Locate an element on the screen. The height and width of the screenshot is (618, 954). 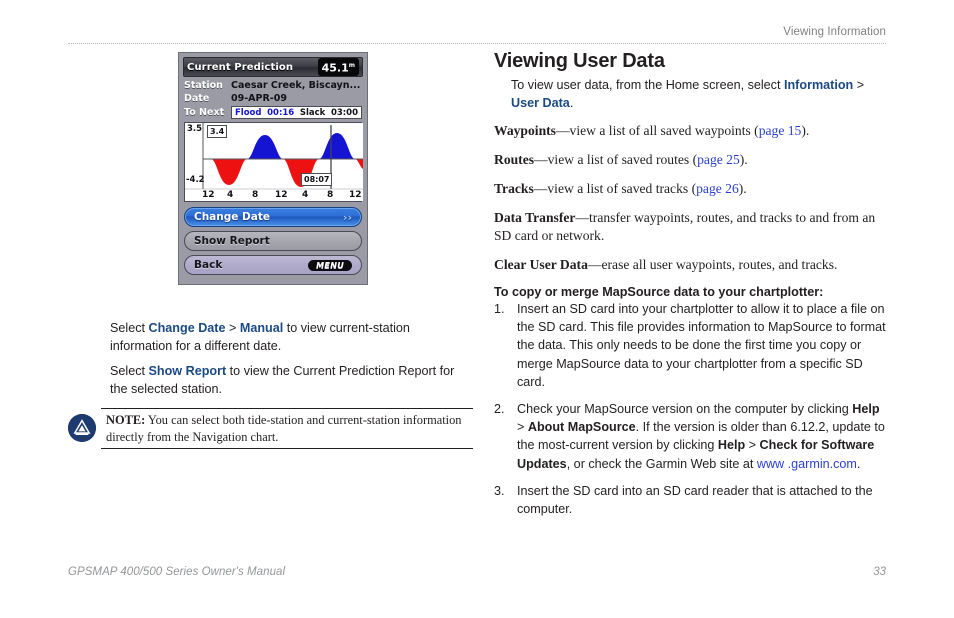
running-head-text: Viewing Information is located at coordinates (834, 32).